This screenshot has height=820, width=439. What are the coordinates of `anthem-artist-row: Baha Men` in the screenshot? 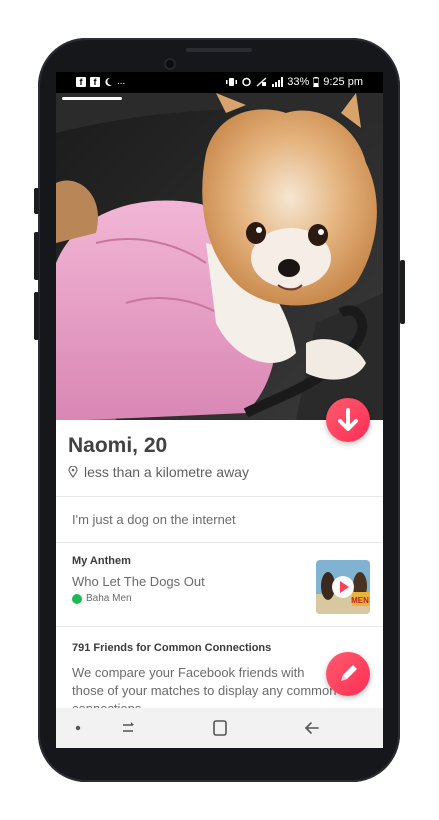 It's located at (102, 598).